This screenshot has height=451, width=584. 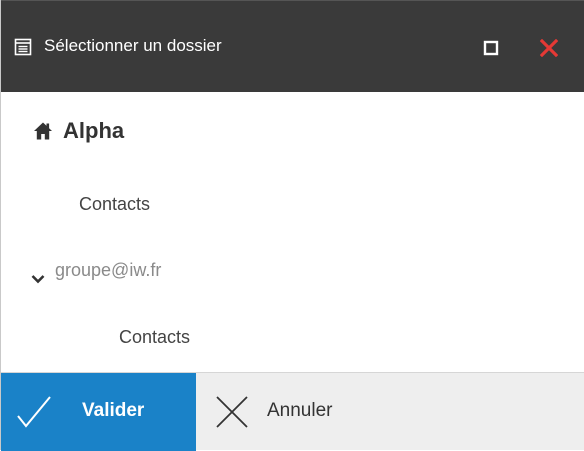 I want to click on tree-item-contacts: Contacts, so click(x=292, y=204).